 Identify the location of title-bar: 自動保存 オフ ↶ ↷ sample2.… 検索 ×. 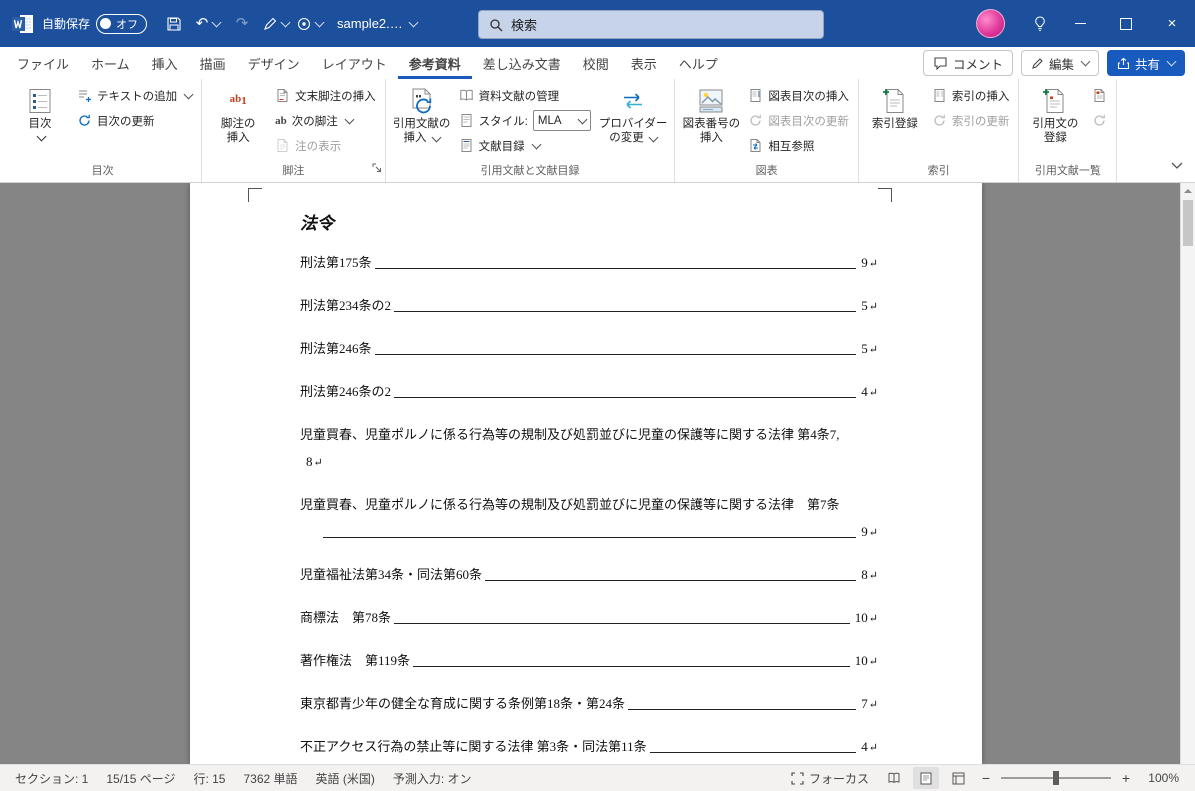
(597, 23).